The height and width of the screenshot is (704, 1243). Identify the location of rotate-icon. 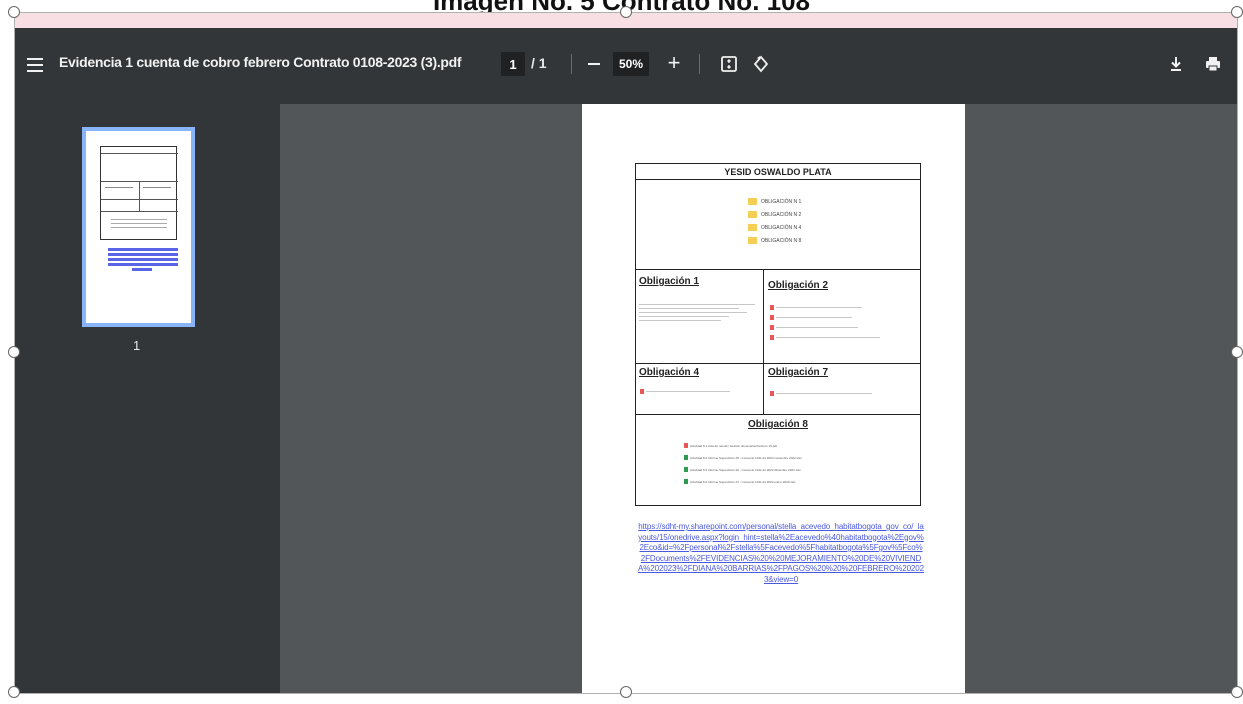
(761, 64).